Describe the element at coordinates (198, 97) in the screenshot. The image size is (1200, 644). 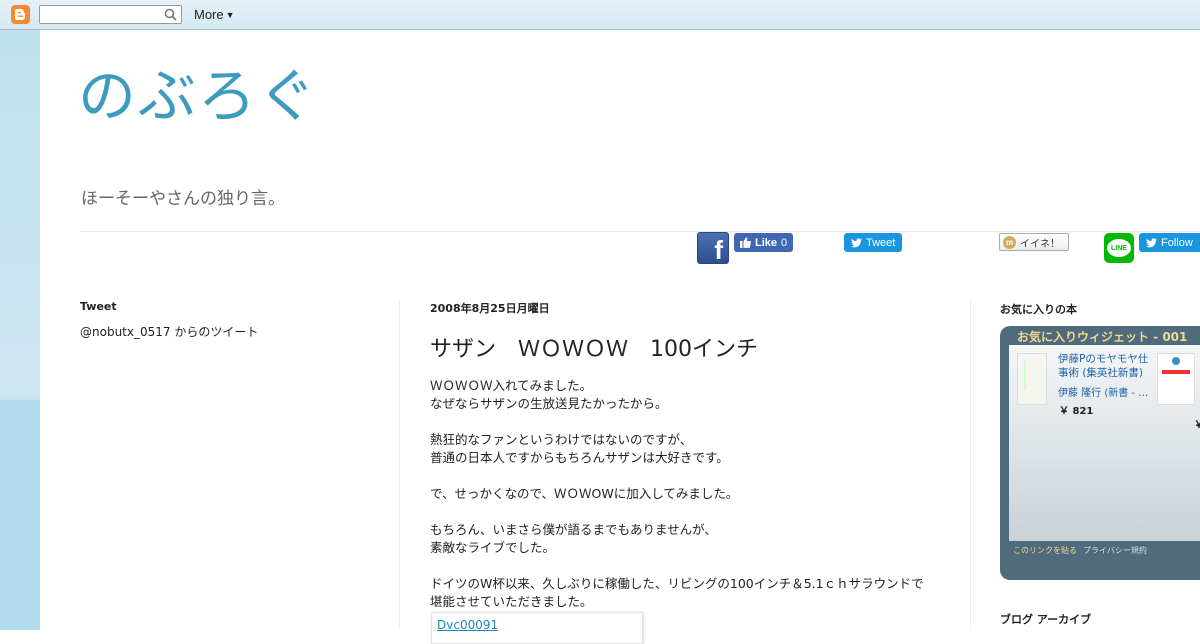
I see `blog-title: のぶろぐ` at that location.